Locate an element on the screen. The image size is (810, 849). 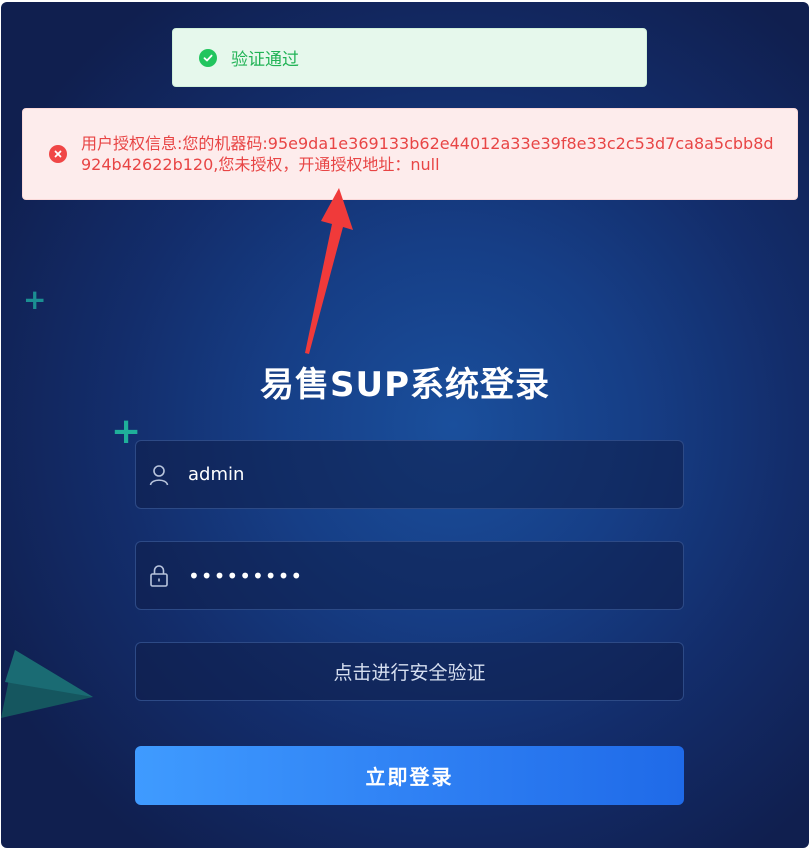
decorative-plus-icon: + is located at coordinates (35, 299).